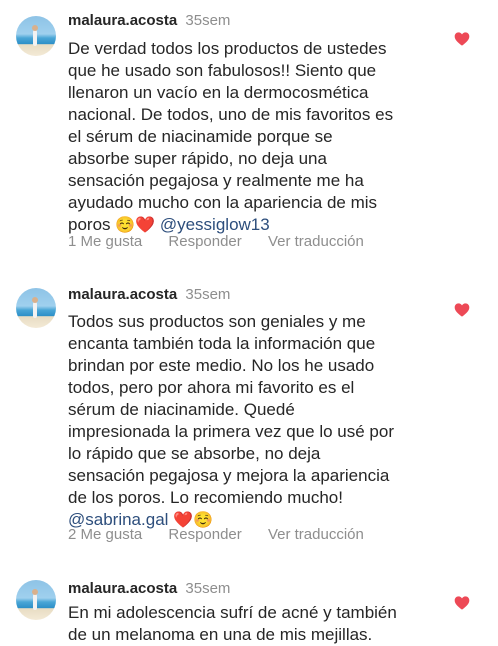  Describe the element at coordinates (217, 321) in the screenshot. I see `comment-line: Todos sus productos son geniales y me` at that location.